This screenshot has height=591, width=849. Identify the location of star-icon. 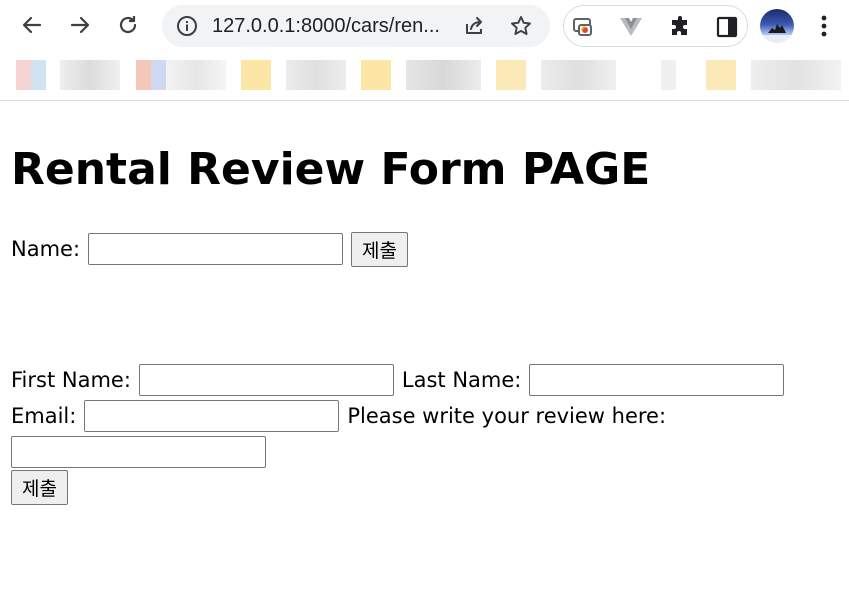
(521, 28).